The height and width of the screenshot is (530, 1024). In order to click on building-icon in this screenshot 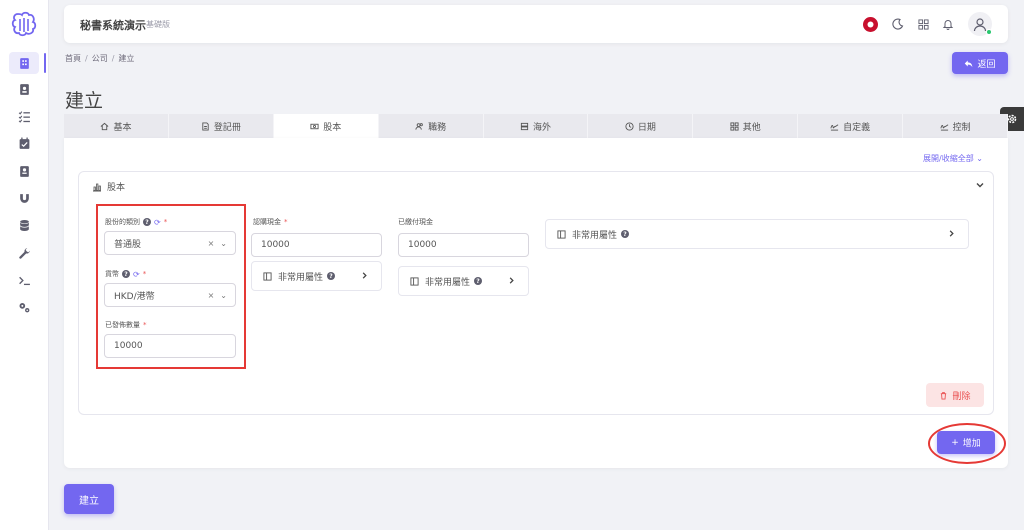, I will do `click(24, 63)`.